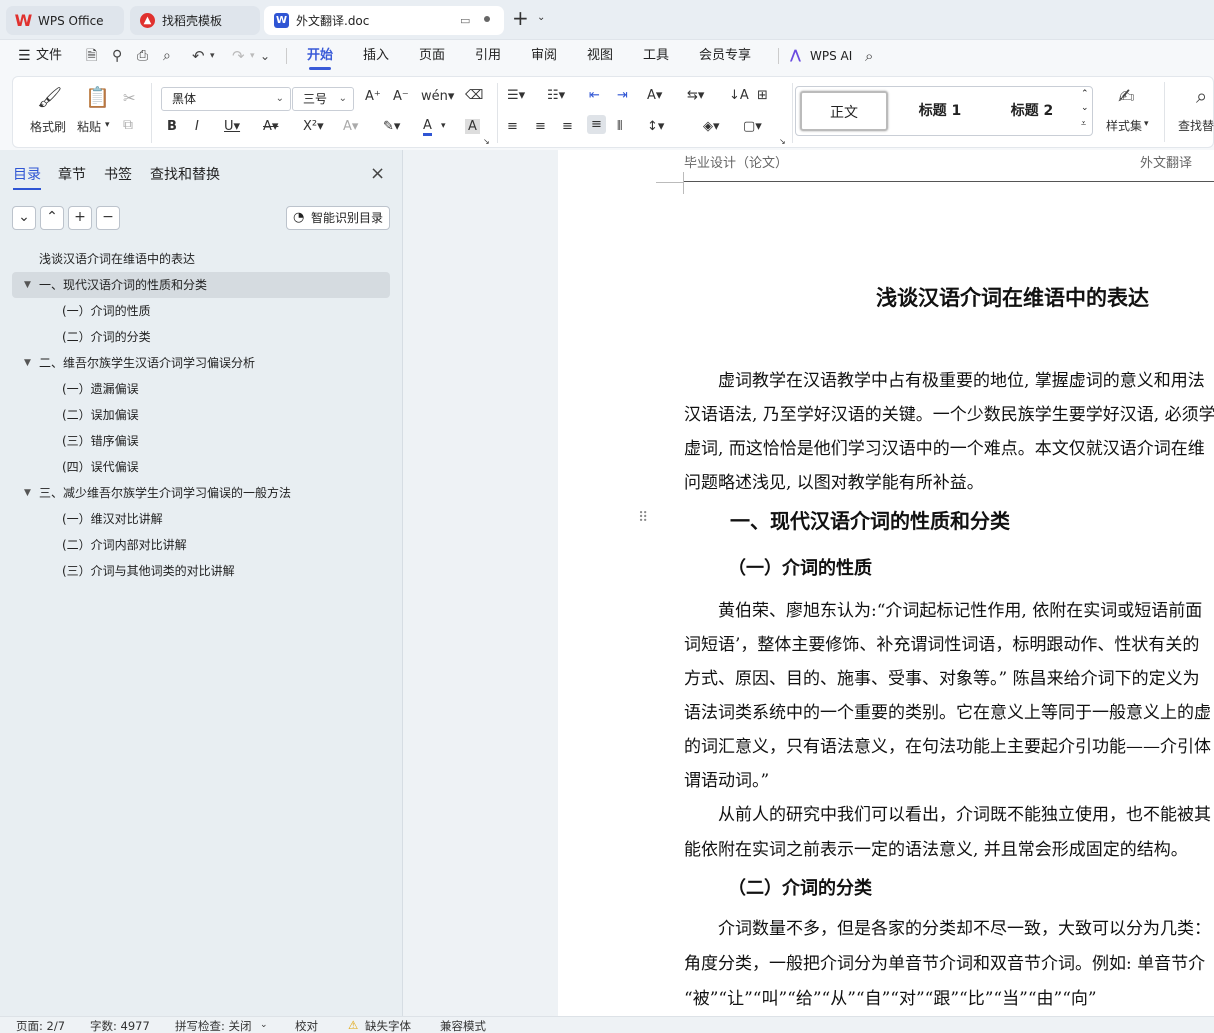 Image resolution: width=1214 pixels, height=1033 pixels. I want to click on superscript-icon: X²▾, so click(313, 126).